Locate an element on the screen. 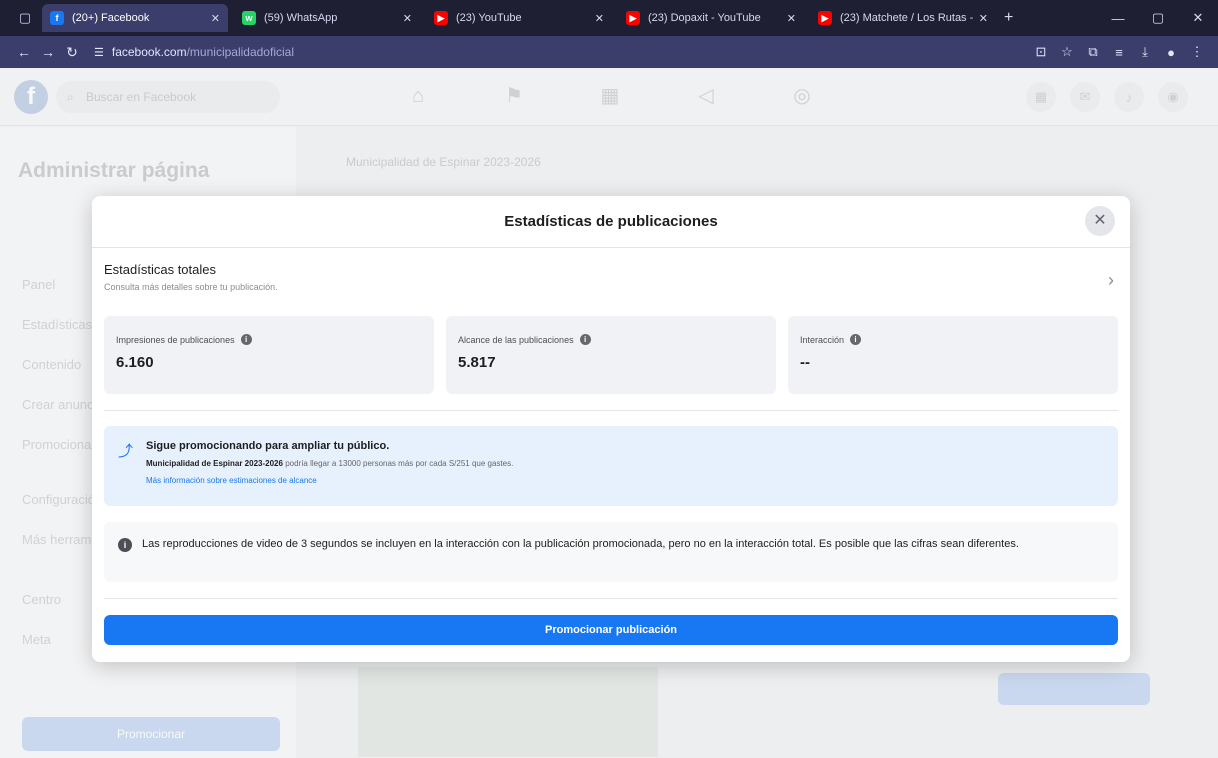  facebook-icon: f is located at coordinates (57, 18).